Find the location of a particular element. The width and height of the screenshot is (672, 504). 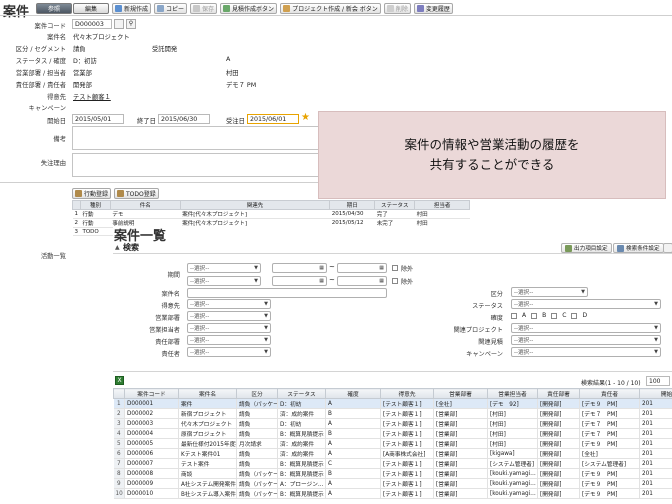

activity-row: 1 行動 デモ 案件[代々木プロジェクト] 2015/04/30 完了 村田 is located at coordinates (271, 214).